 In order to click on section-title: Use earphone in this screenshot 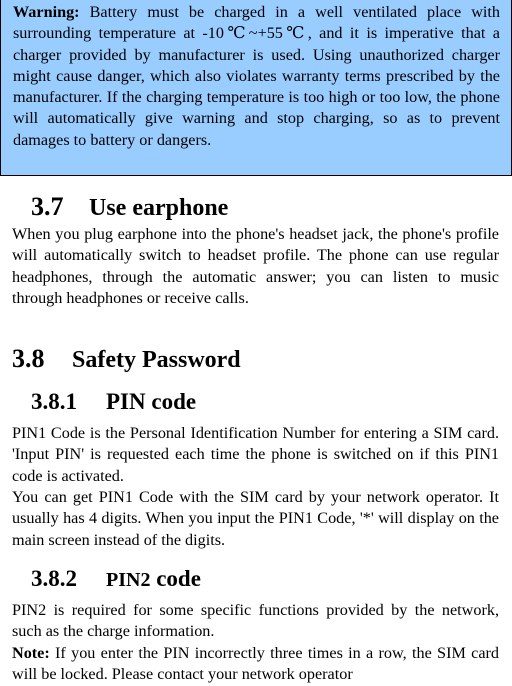, I will do `click(159, 208)`.